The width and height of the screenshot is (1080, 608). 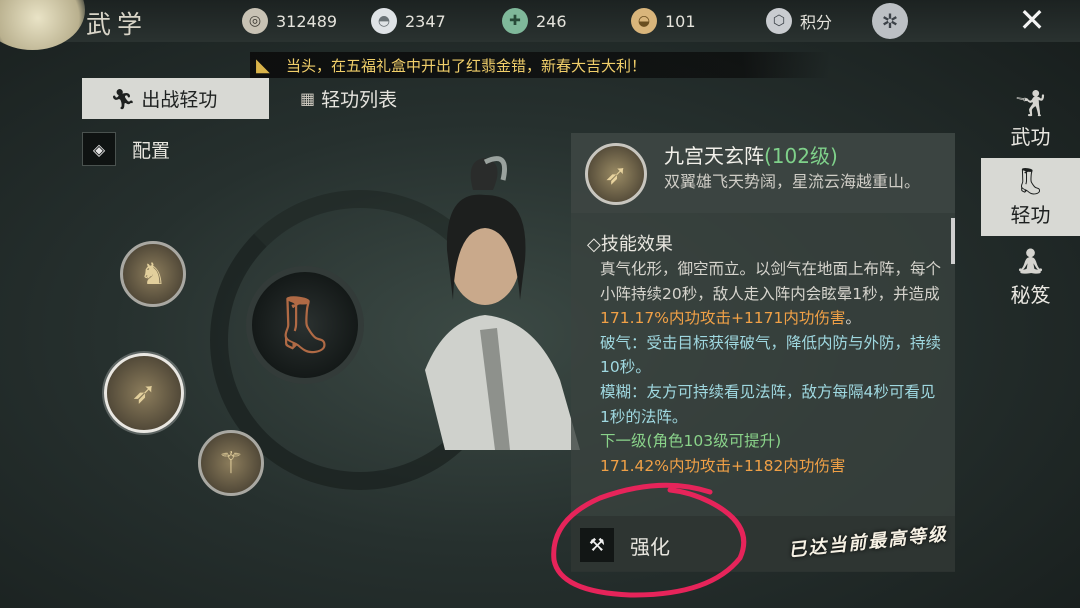 I want to click on settings-gear-icon: ✲, so click(x=890, y=21).